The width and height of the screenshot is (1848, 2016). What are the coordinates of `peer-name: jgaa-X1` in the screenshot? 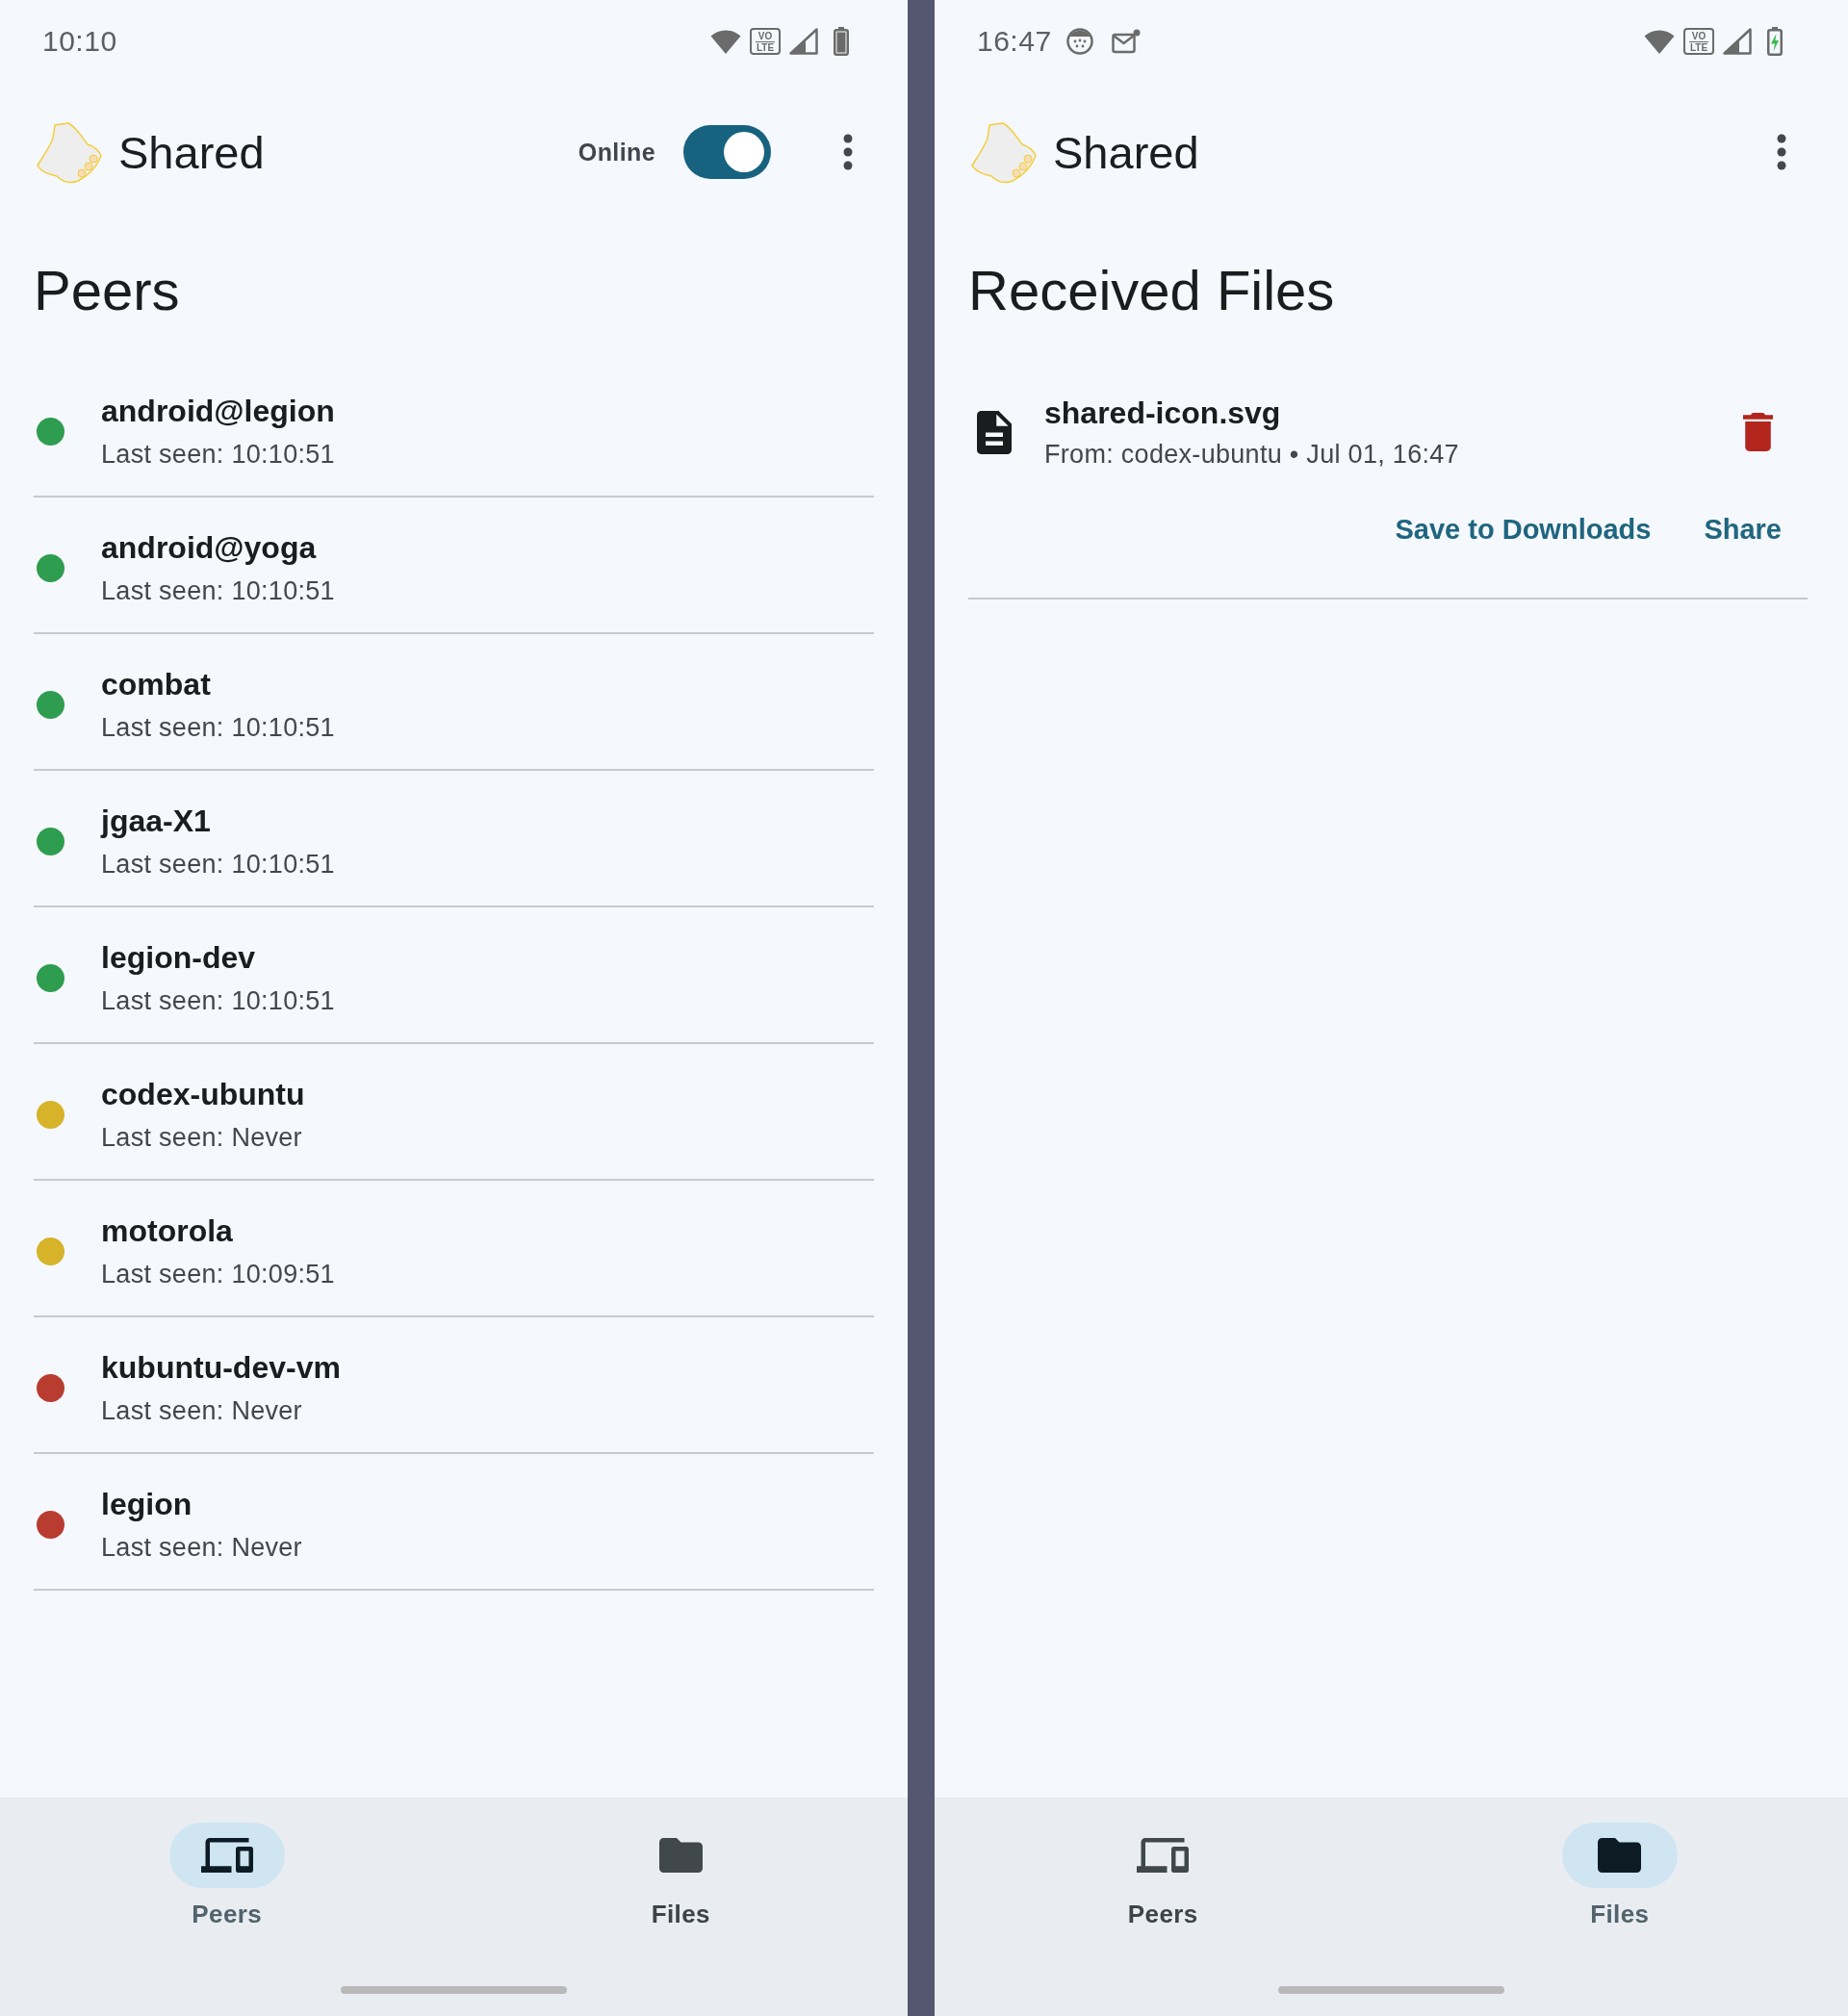 It's located at (156, 821).